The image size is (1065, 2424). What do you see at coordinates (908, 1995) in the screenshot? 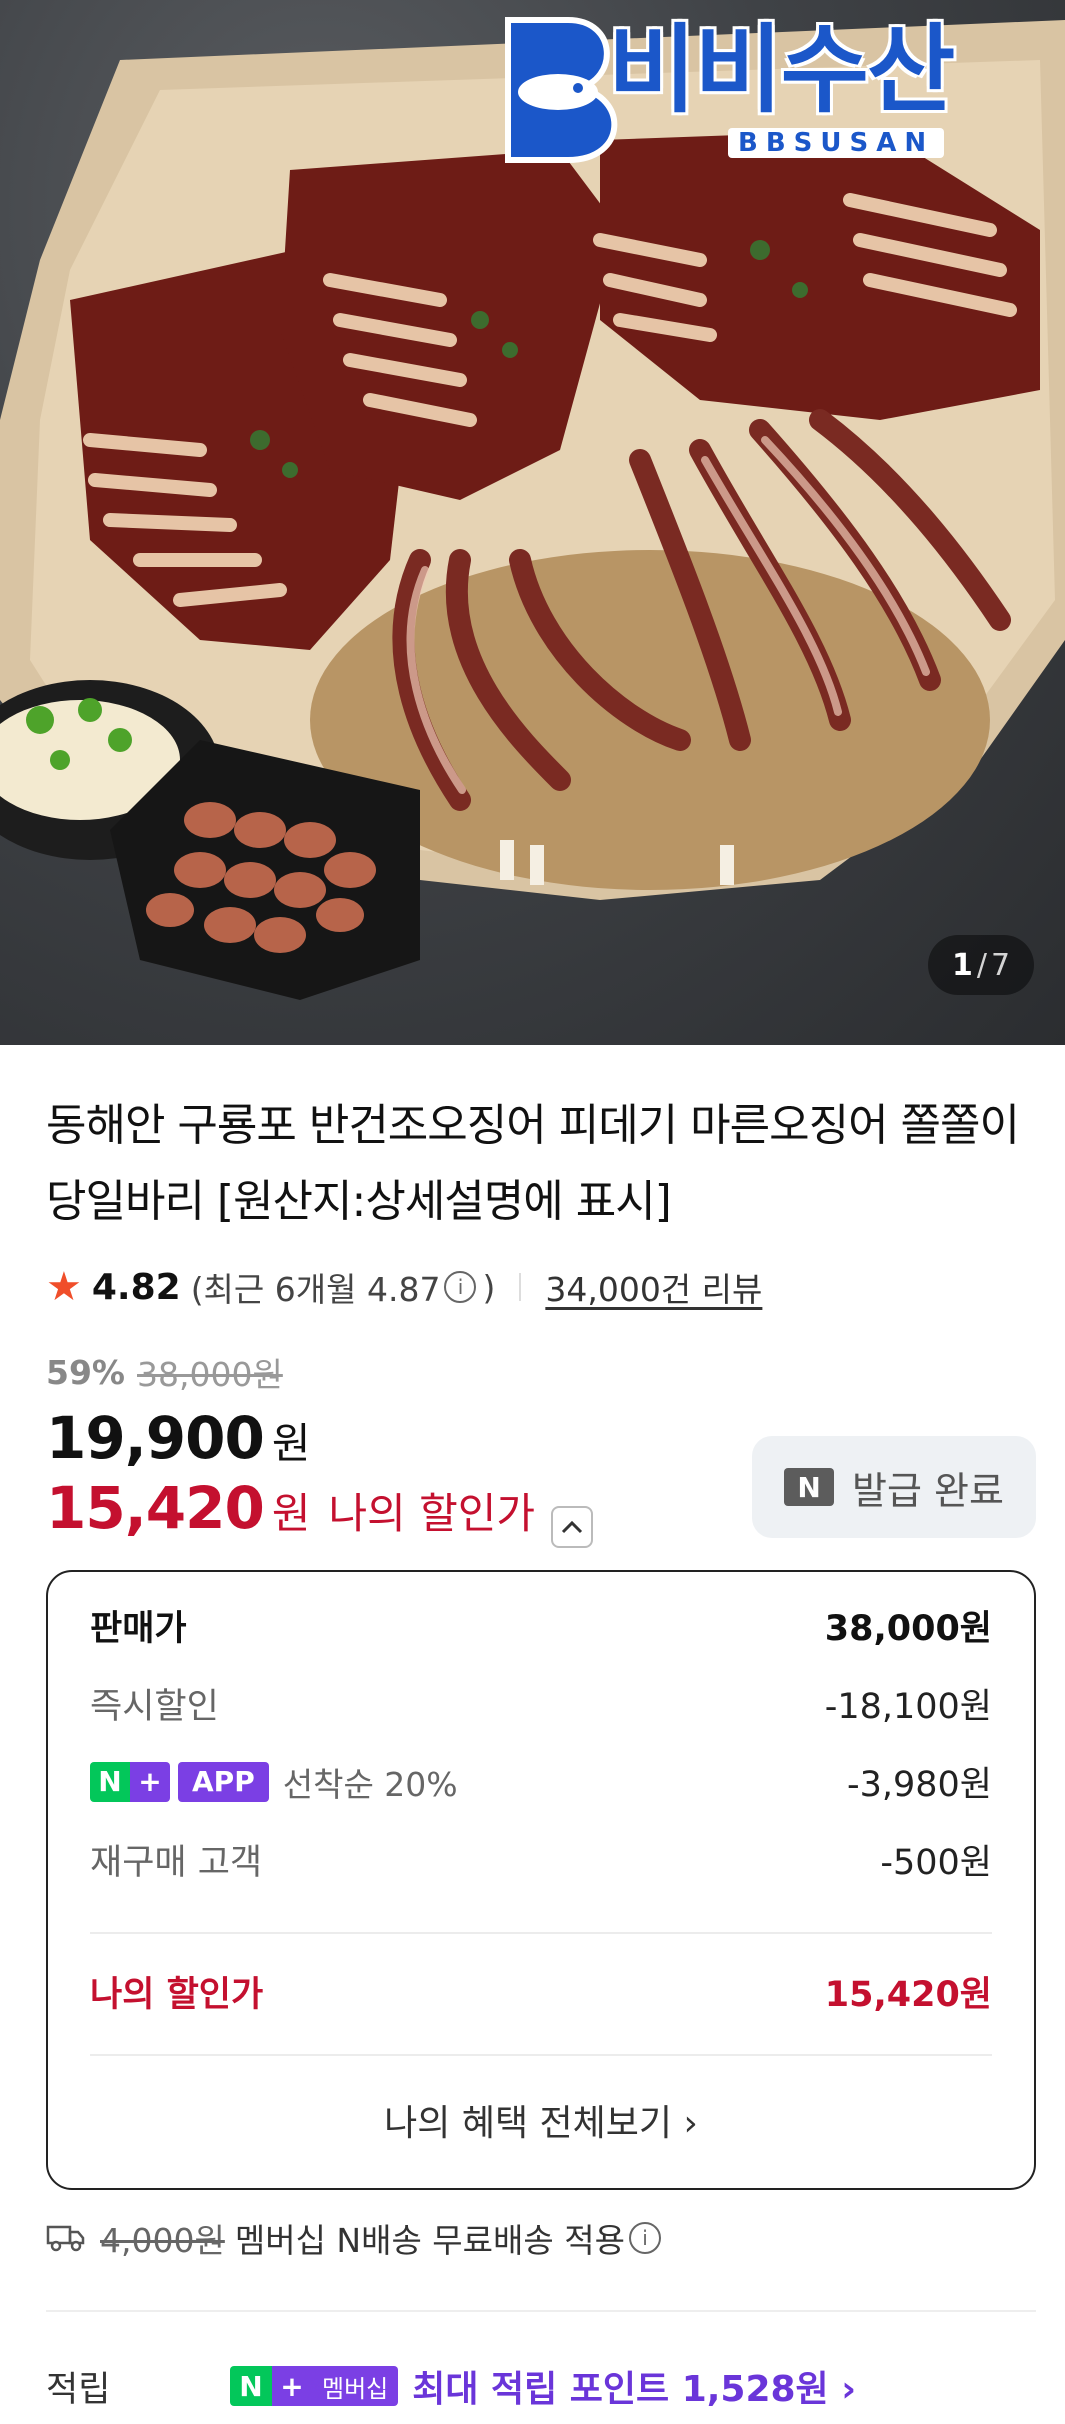
I see `total-value: 15,420원` at bounding box center [908, 1995].